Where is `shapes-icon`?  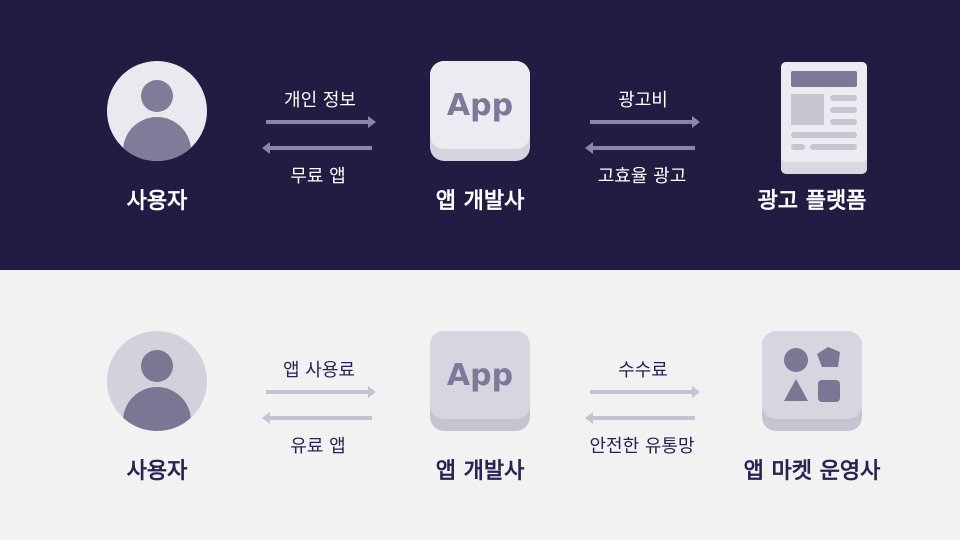 shapes-icon is located at coordinates (812, 374).